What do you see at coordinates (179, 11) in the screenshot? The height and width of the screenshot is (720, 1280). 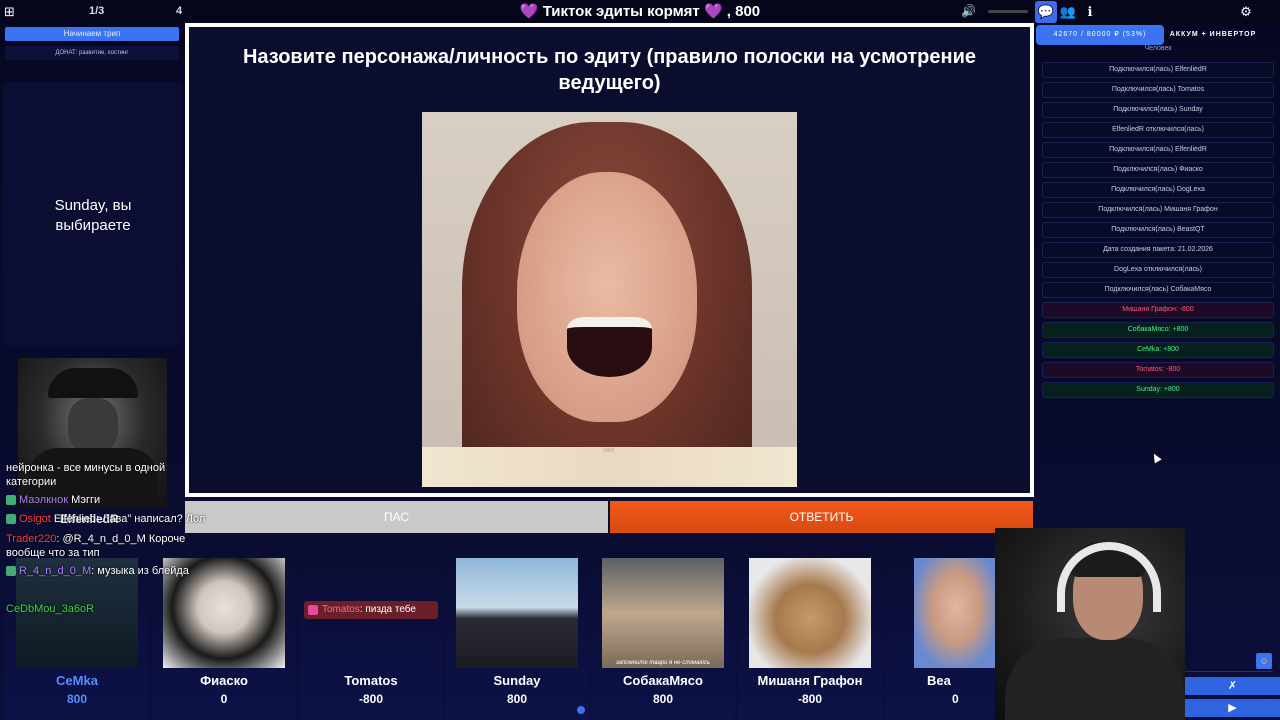 I see `round-number: 4` at bounding box center [179, 11].